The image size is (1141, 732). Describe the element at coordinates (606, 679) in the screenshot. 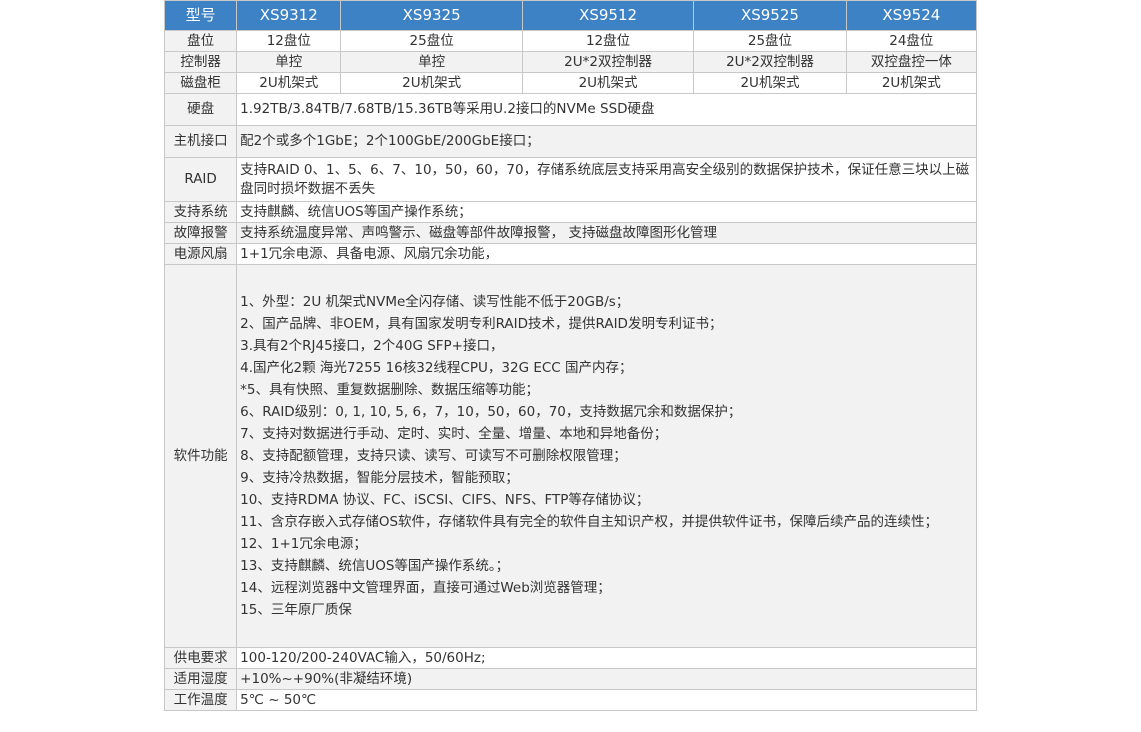

I see `humidity-value: +10%~+90%(非凝结环境)` at that location.